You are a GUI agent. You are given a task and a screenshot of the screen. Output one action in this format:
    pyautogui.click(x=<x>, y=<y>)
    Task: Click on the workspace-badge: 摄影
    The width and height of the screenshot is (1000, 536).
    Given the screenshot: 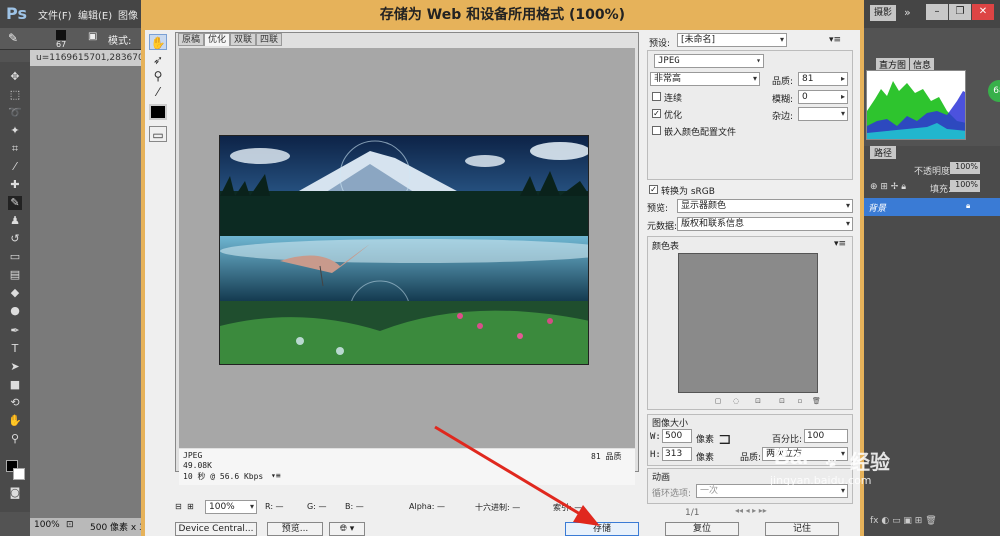 What is the action you would take?
    pyautogui.click(x=883, y=13)
    